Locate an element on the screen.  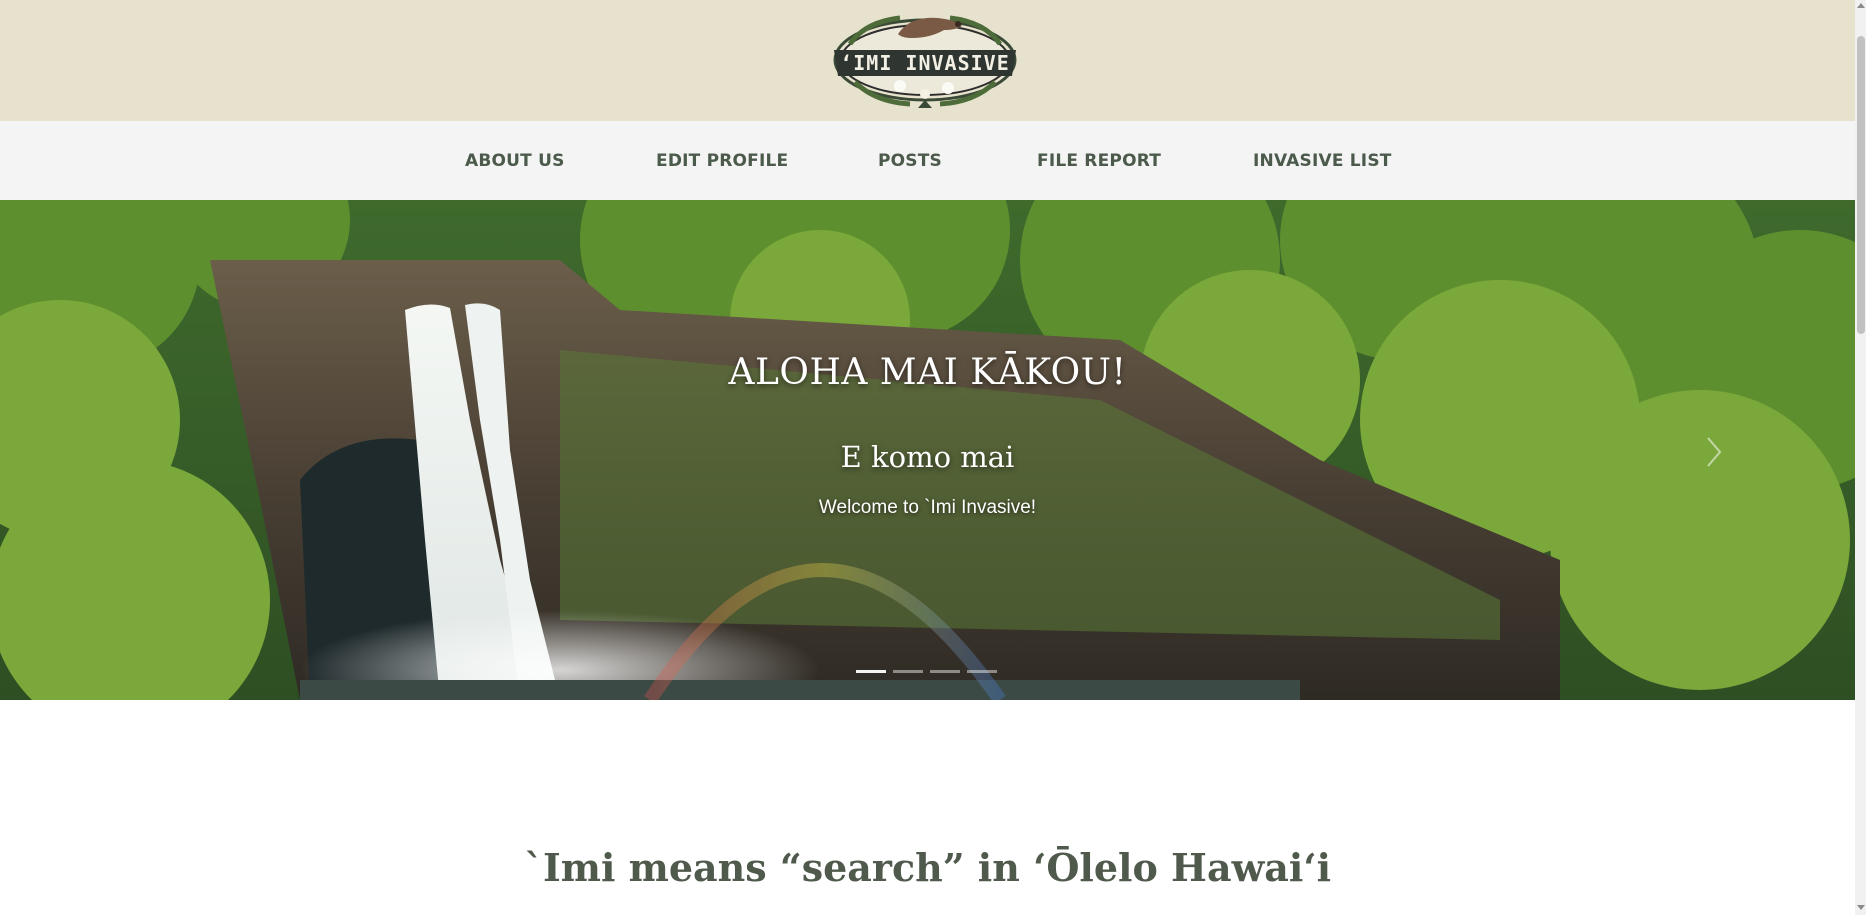
nav-posts: POSTS is located at coordinates (910, 161).